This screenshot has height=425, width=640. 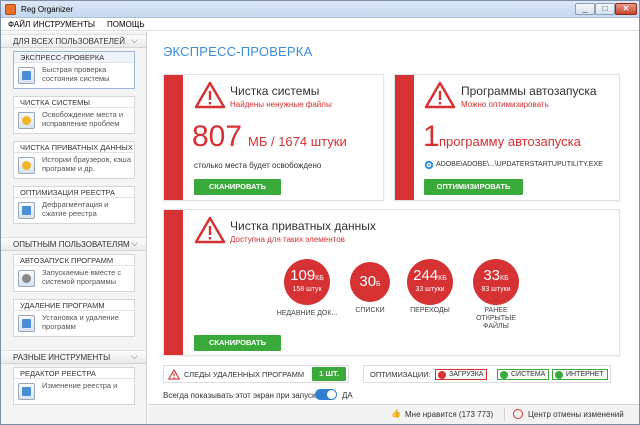 I want to click on page-title: ЭКСПРЕСС-ПРОВЕРКА, so click(x=238, y=51).